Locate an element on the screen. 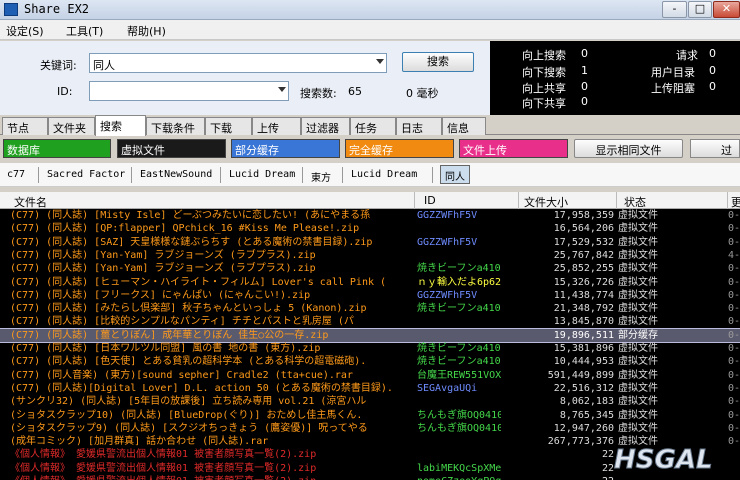 The image size is (740, 480). column-header-status: 状态 is located at coordinates (635, 202).